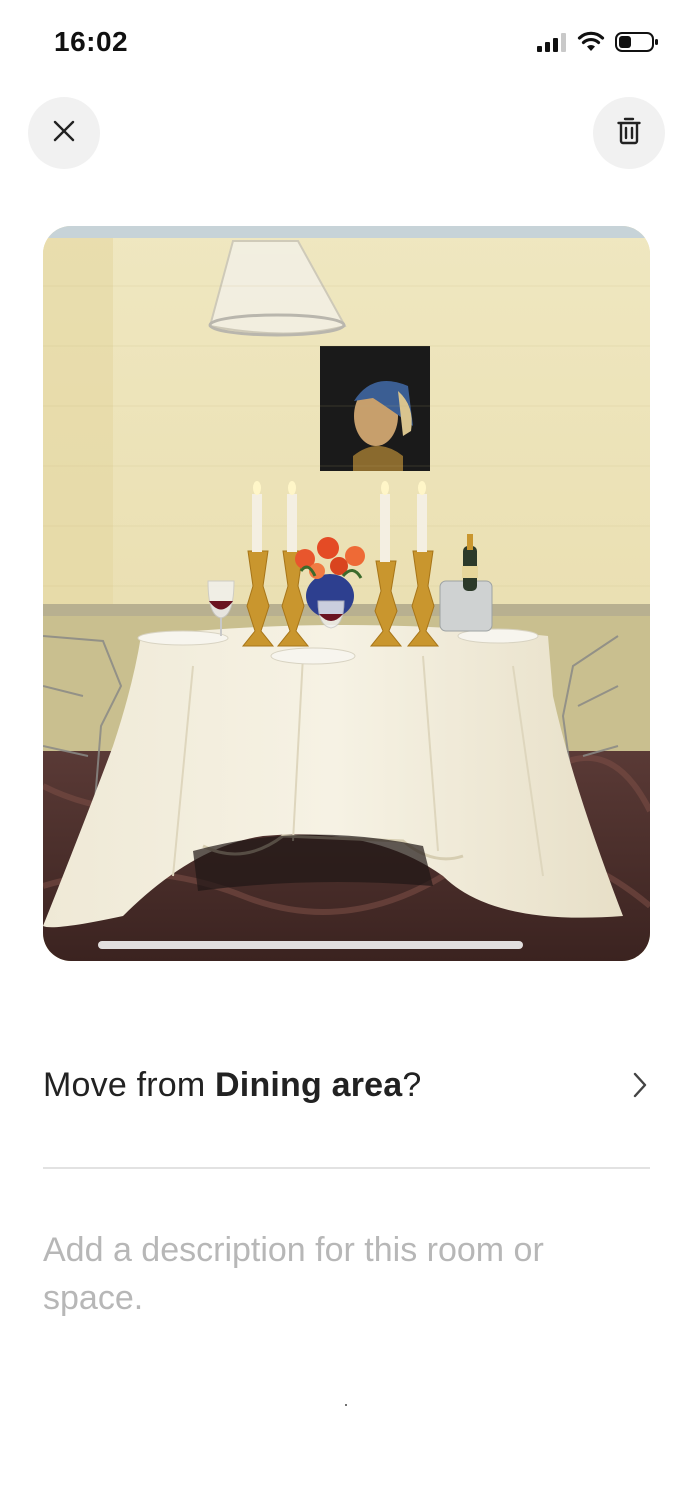 Image resolution: width=693 pixels, height=1500 pixels. Describe the element at coordinates (129, 1084) in the screenshot. I see `move-prefix: Move from` at that location.